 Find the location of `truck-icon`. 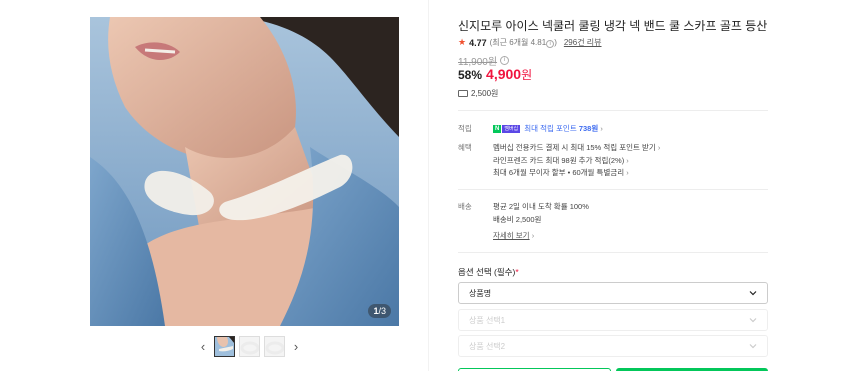

truck-icon is located at coordinates (463, 93).